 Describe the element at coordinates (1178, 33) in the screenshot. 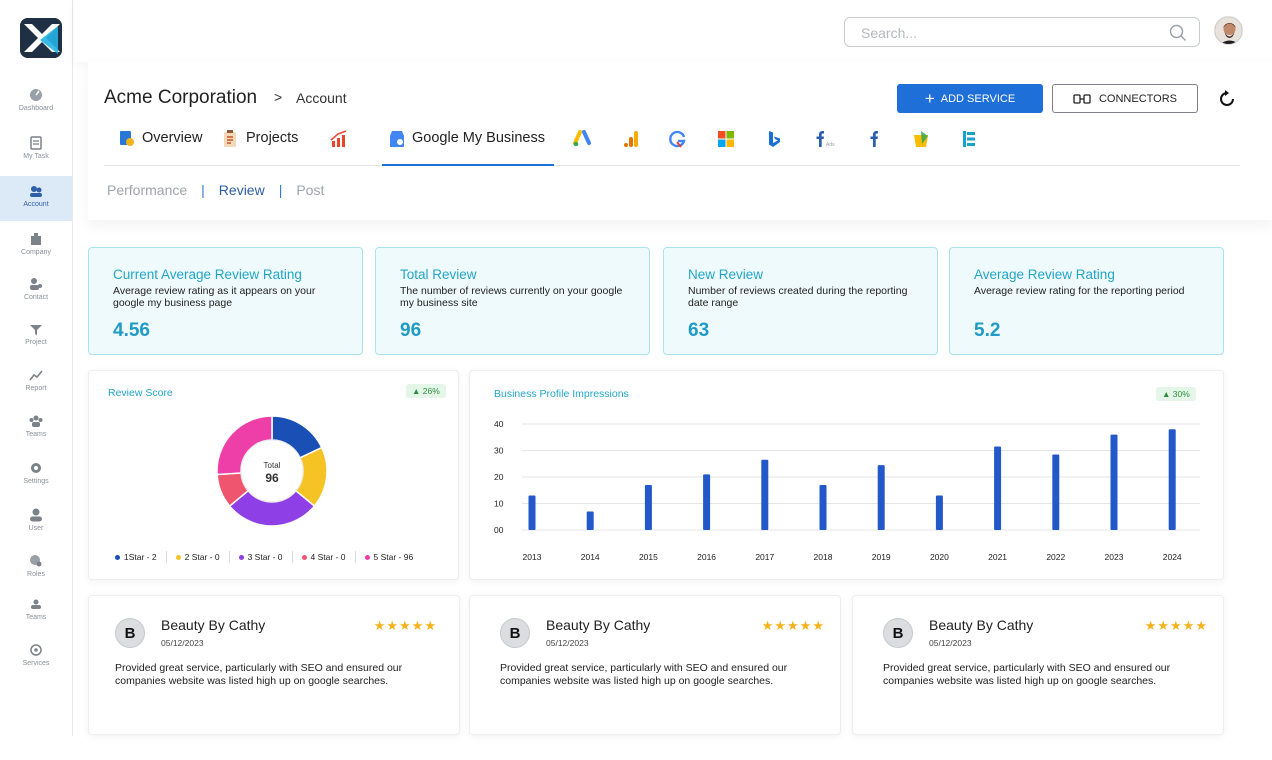

I see `search-icon` at that location.